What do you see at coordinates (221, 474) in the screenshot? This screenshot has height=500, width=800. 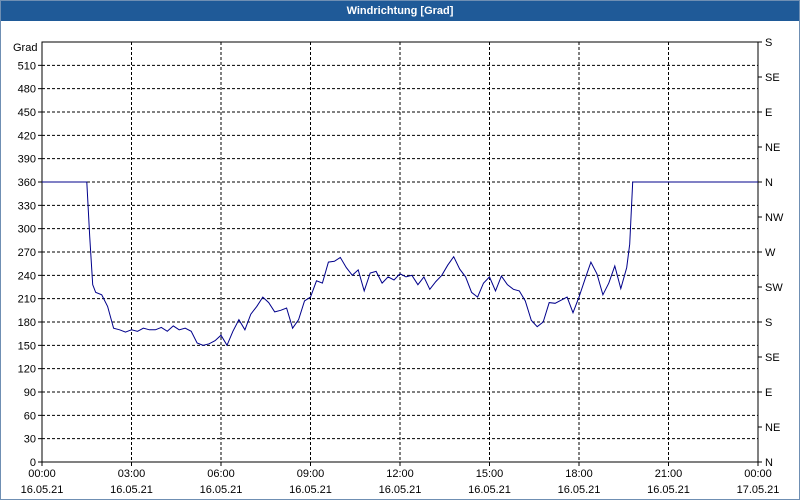 I see `x-tick-time: 06:00` at bounding box center [221, 474].